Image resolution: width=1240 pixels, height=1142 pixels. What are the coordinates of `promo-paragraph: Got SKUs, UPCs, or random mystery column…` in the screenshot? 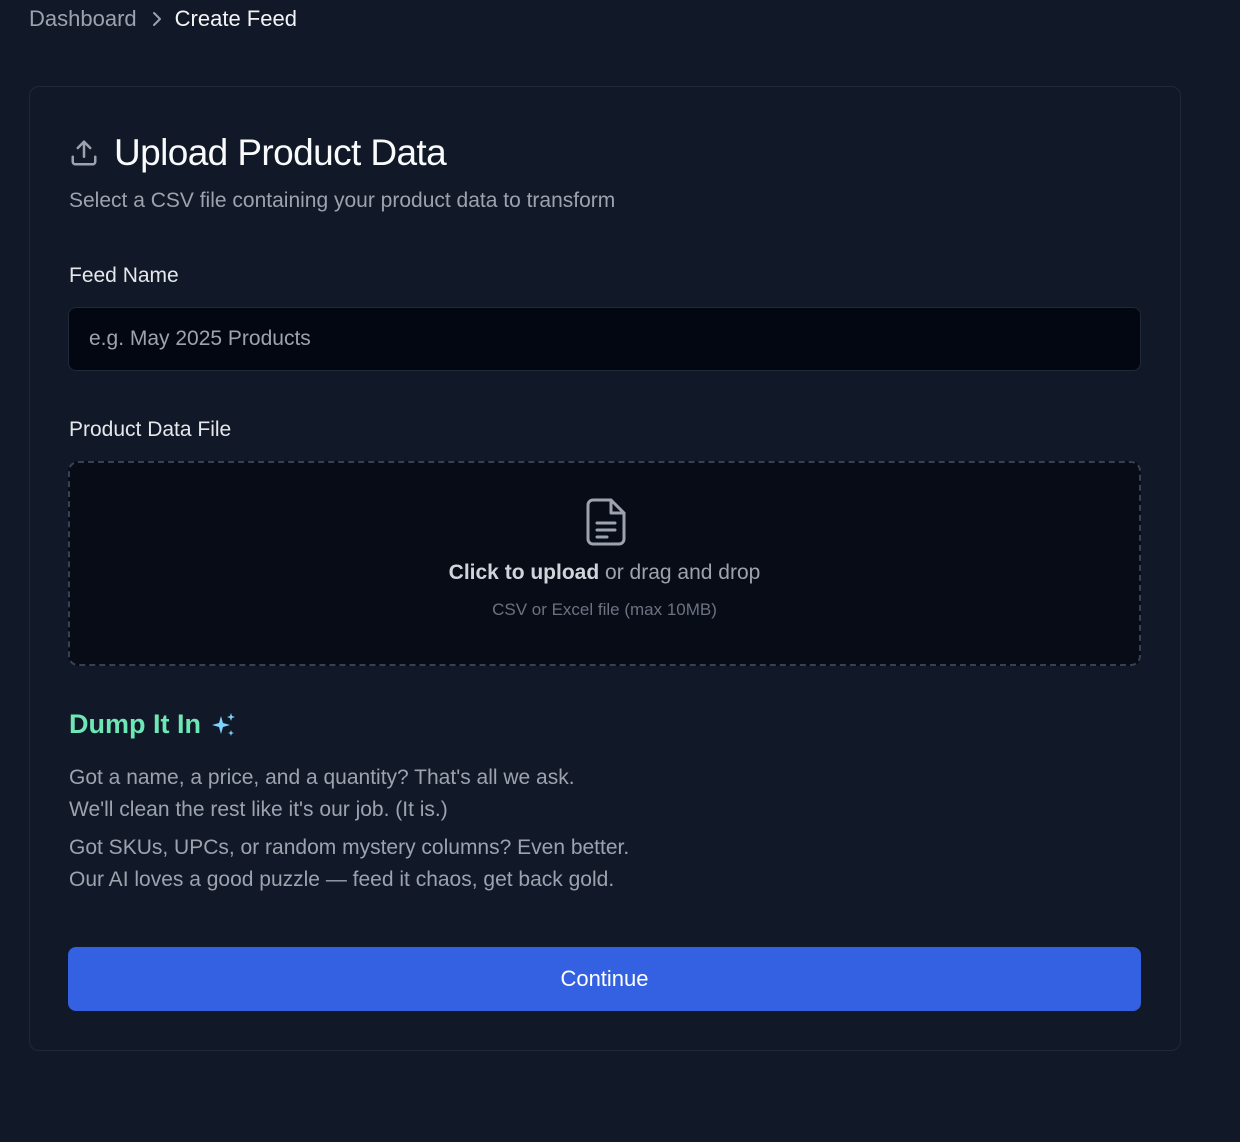 It's located at (349, 864).